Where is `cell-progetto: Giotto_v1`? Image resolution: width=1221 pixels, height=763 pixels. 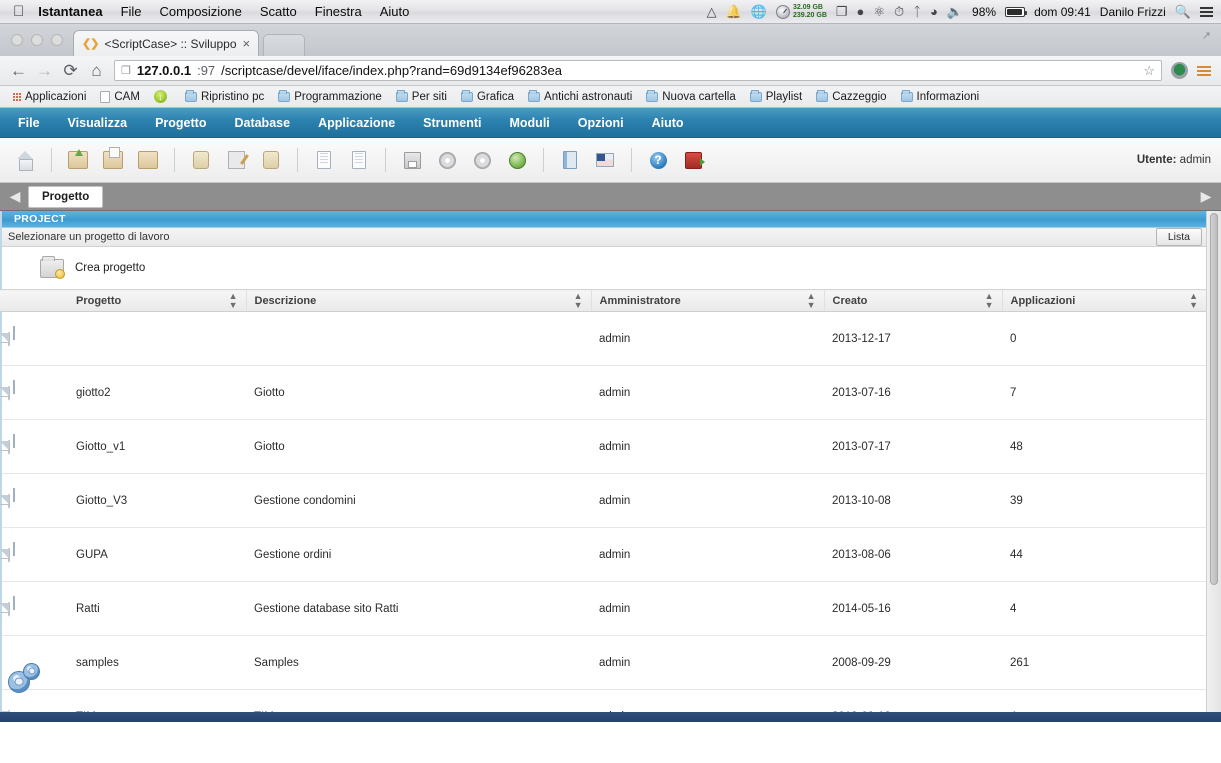 cell-progetto: Giotto_v1 is located at coordinates (157, 446).